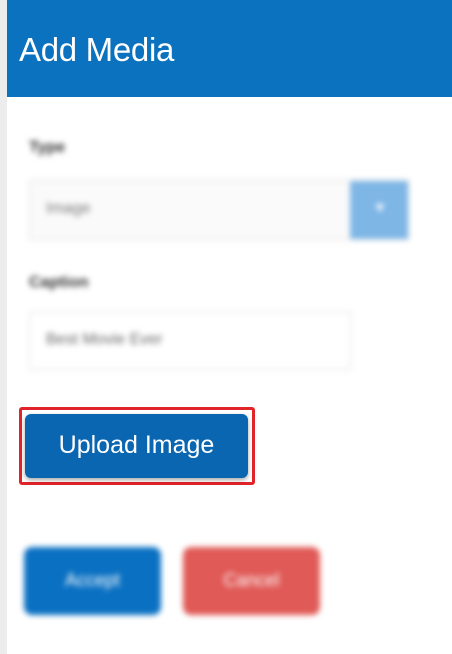 This screenshot has height=654, width=452. I want to click on type-label: Type, so click(47, 147).